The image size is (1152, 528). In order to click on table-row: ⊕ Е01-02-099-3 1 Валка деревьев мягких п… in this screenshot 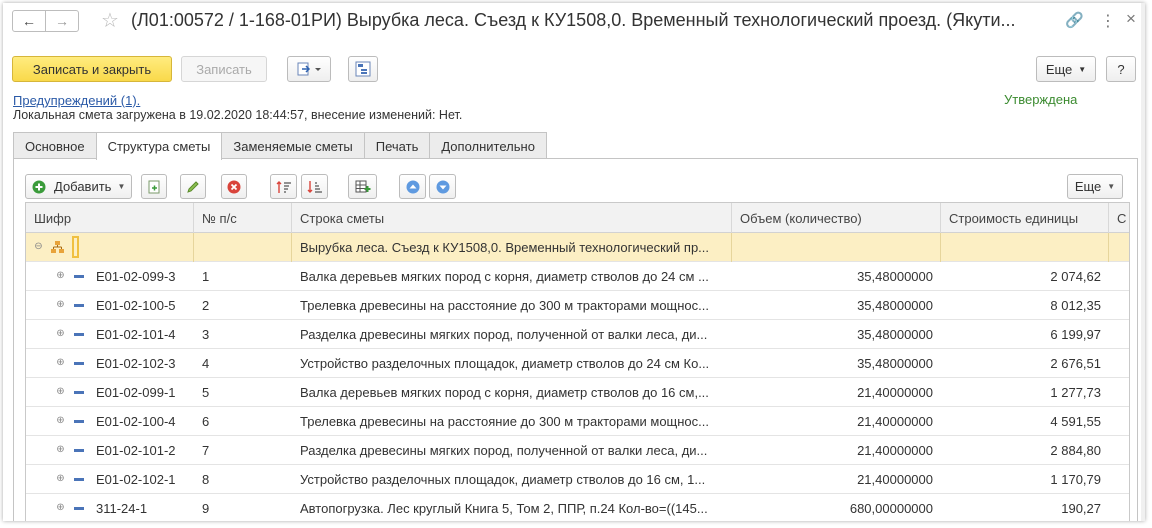, I will do `click(577, 276)`.